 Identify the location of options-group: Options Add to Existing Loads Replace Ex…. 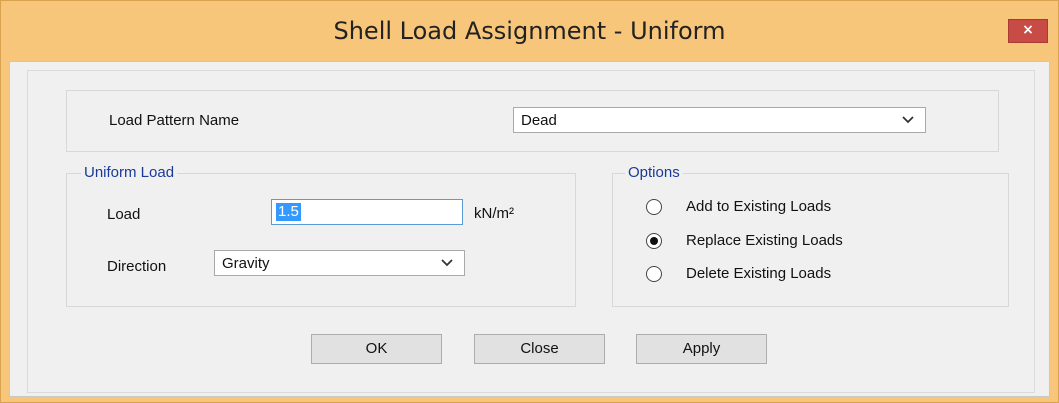
(810, 235).